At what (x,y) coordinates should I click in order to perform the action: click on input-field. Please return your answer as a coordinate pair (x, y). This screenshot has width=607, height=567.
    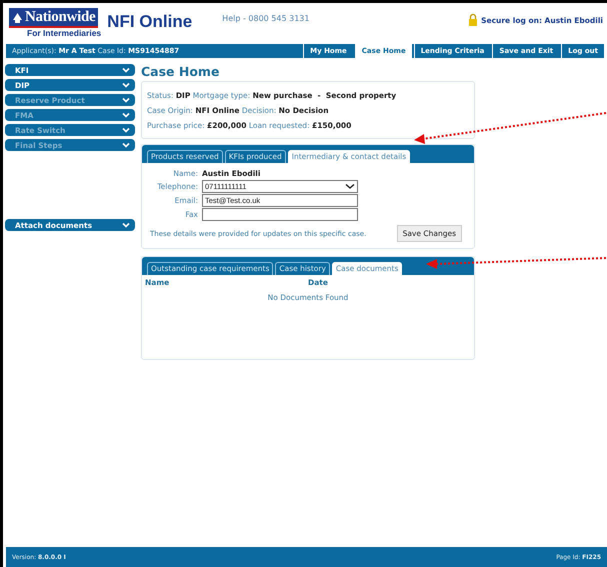
    Looking at the image, I should click on (280, 214).